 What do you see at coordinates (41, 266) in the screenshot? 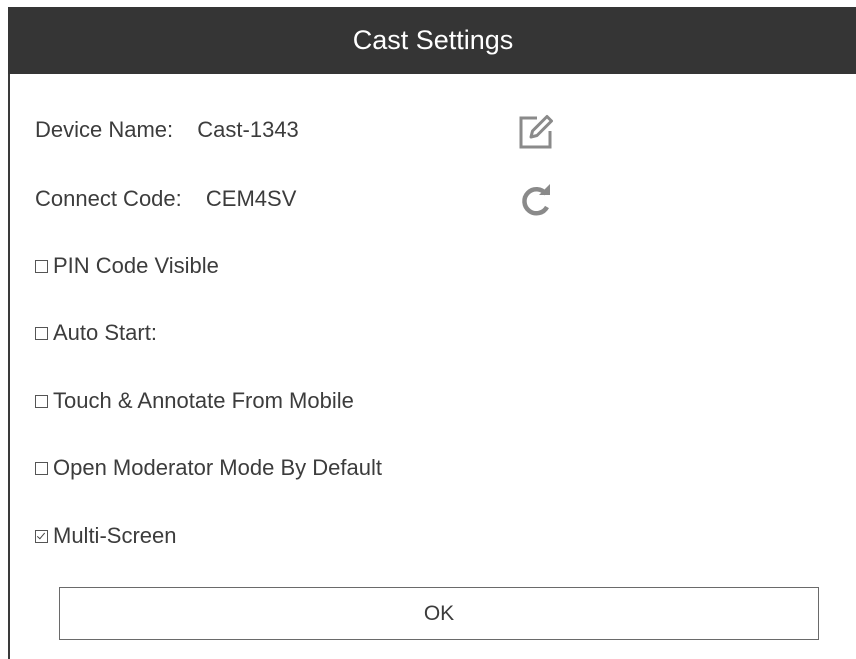
I see `pin-code-visible-checkbox` at bounding box center [41, 266].